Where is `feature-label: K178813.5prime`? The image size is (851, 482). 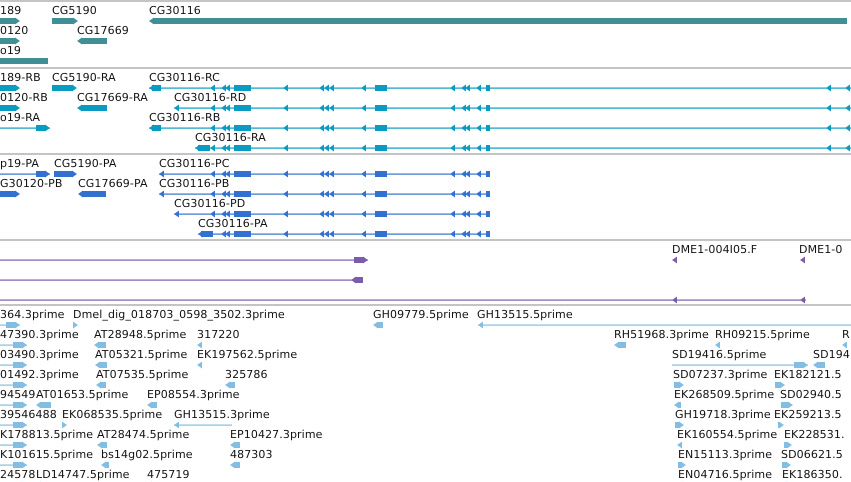
feature-label: K178813.5prime is located at coordinates (47, 434).